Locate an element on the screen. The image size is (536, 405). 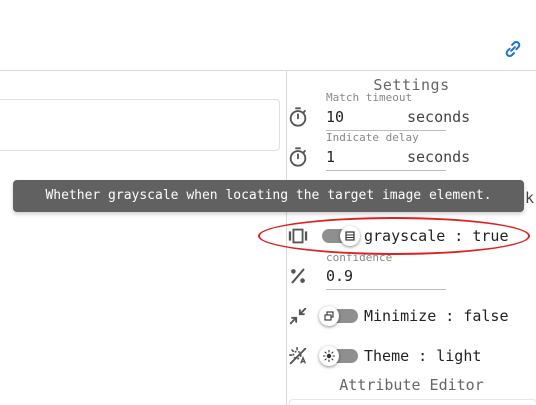
confidence-input: 0.9 is located at coordinates (339, 276).